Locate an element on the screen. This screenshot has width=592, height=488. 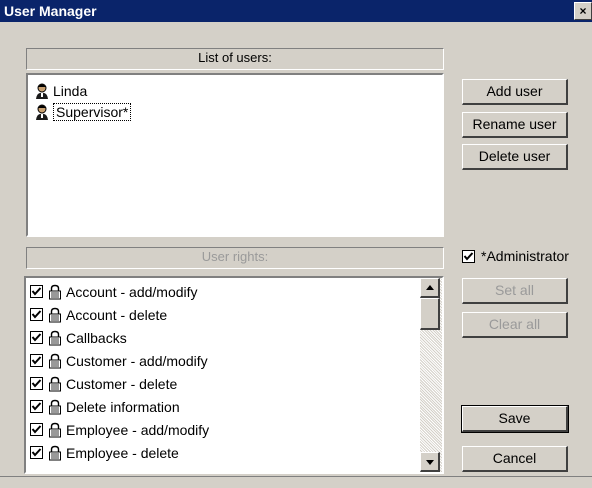
user-right-item: Callbacks is located at coordinates (78, 337).